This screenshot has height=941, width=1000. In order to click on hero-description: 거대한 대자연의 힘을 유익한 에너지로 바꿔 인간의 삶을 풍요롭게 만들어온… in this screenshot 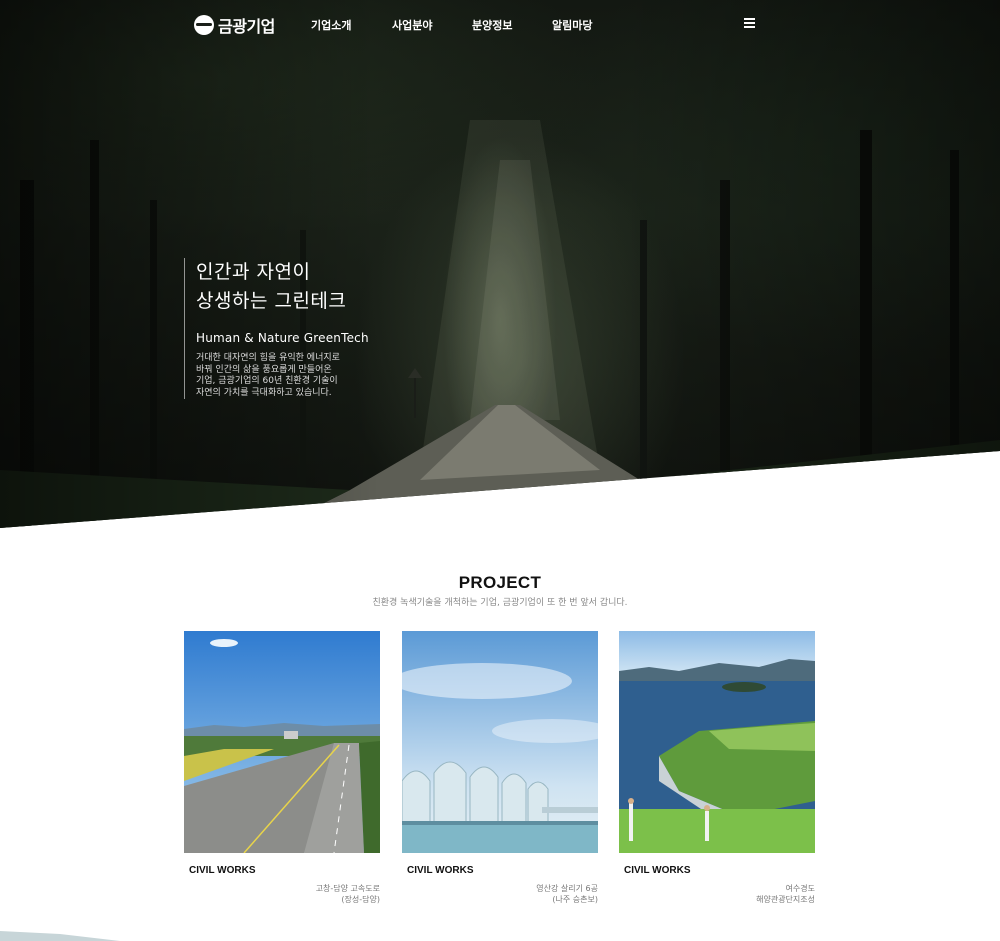, I will do `click(268, 375)`.